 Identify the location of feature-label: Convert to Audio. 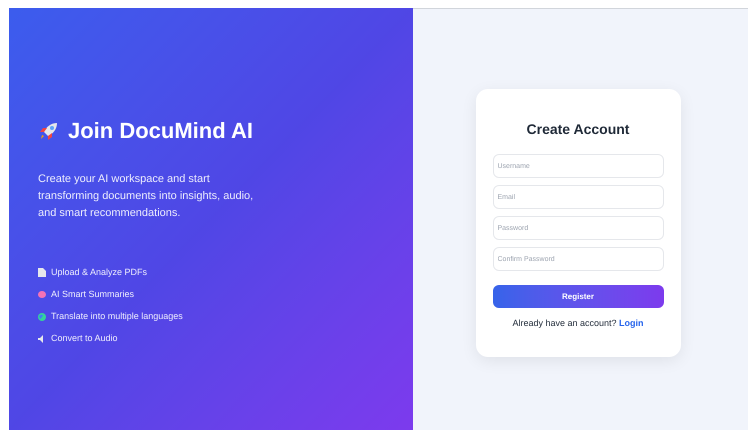
(84, 338).